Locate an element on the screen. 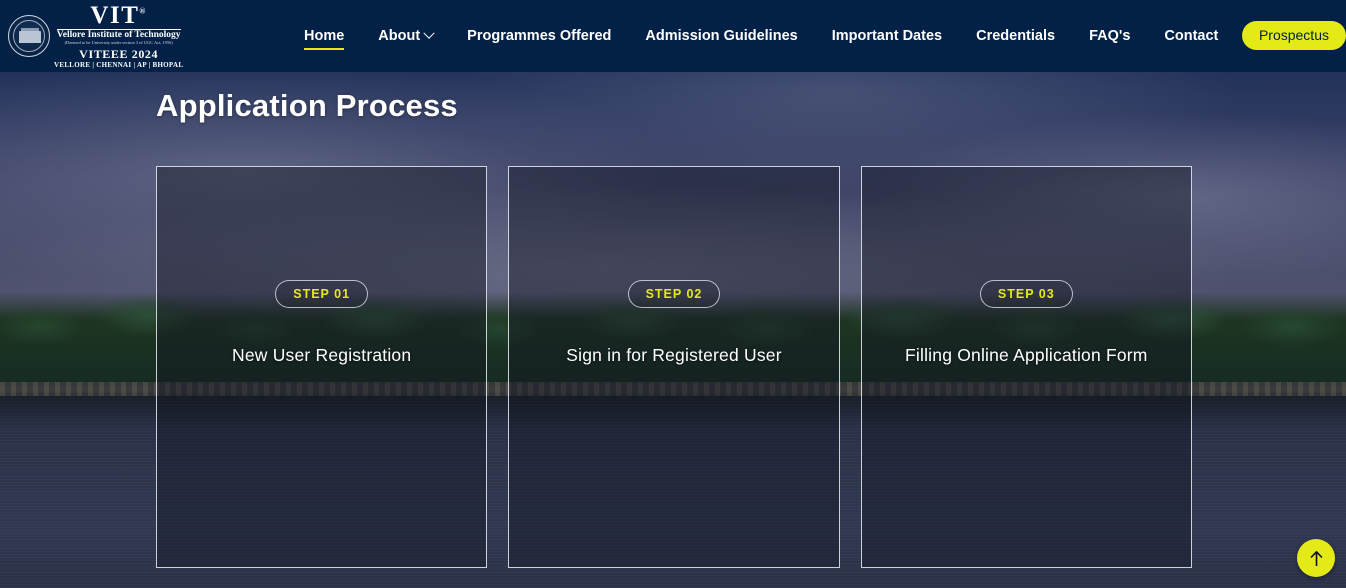 The height and width of the screenshot is (588, 1346). nav-item-label: Programmes Offered is located at coordinates (539, 36).